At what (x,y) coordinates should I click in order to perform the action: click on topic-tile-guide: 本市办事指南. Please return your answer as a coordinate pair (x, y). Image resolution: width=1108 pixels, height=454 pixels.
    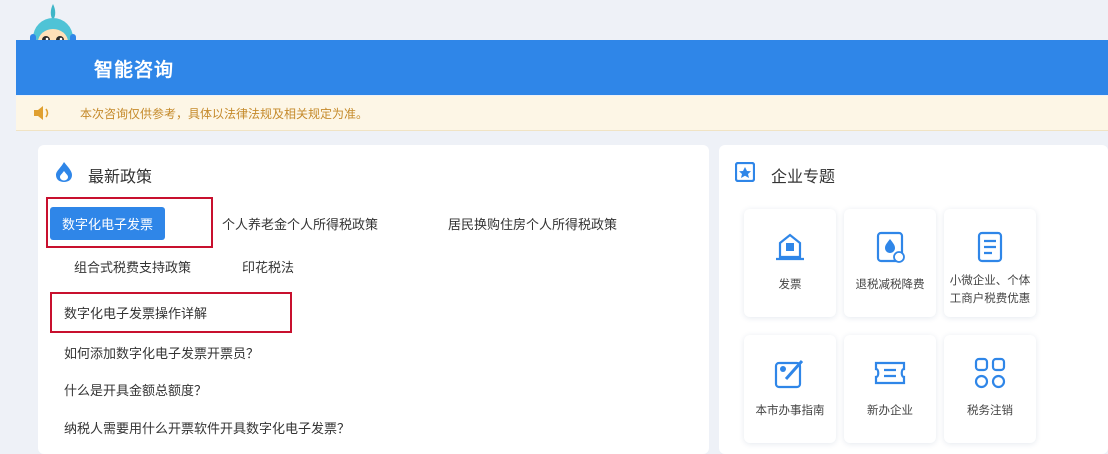
    Looking at the image, I should click on (790, 389).